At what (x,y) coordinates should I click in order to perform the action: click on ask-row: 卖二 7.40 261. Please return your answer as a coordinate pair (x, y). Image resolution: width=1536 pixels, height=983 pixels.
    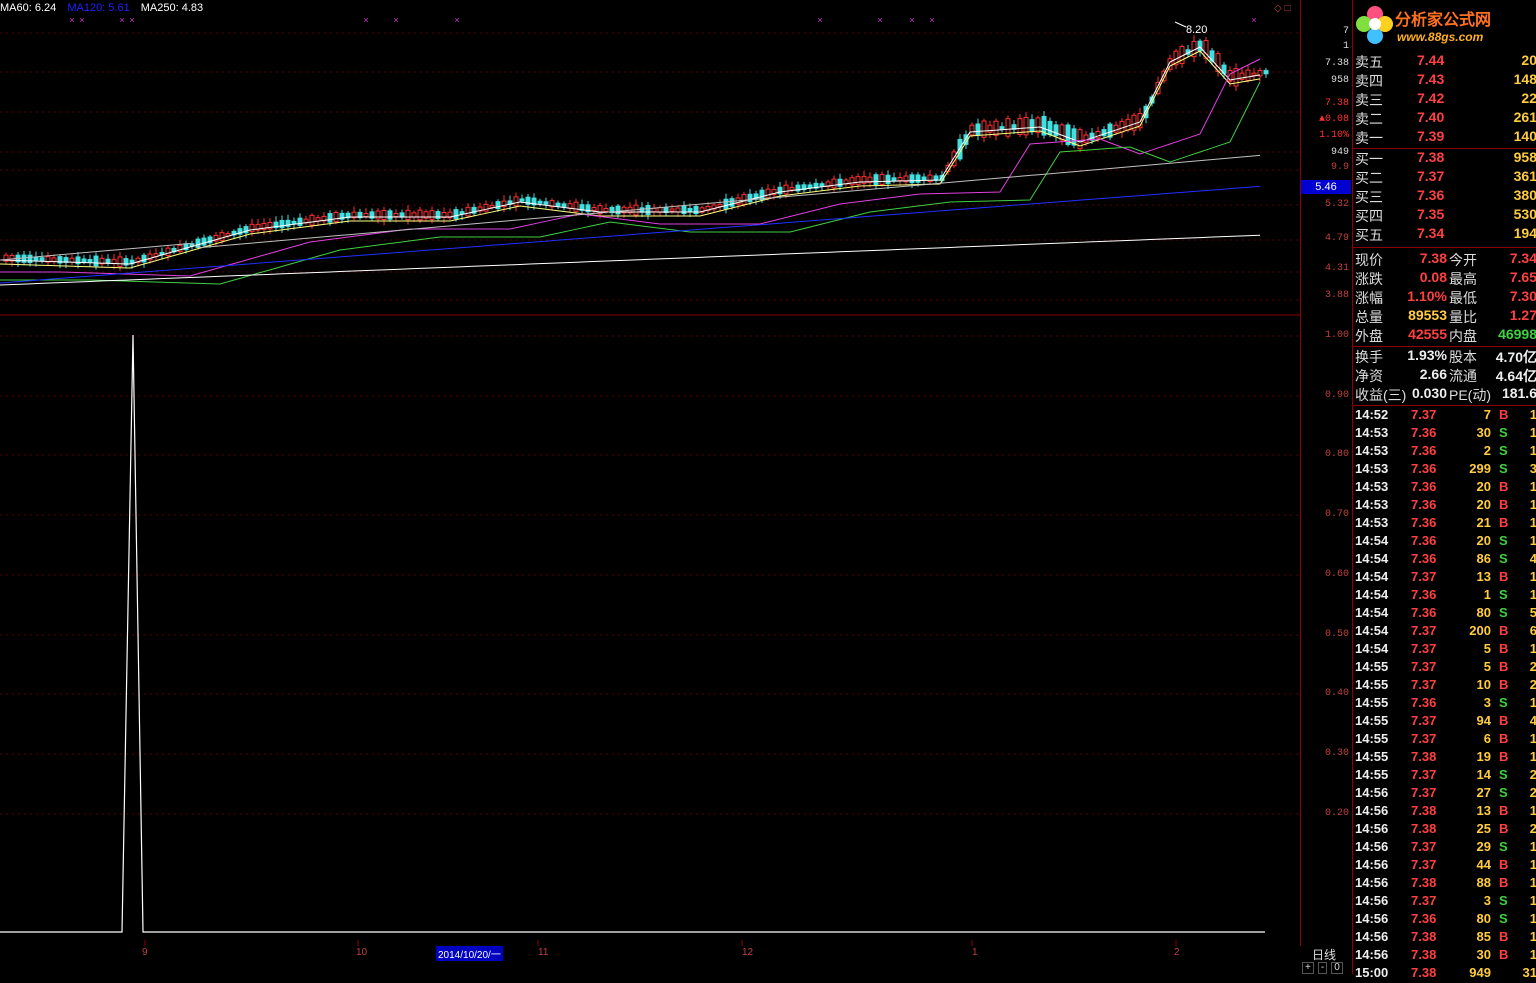
    Looking at the image, I should click on (1445, 118).